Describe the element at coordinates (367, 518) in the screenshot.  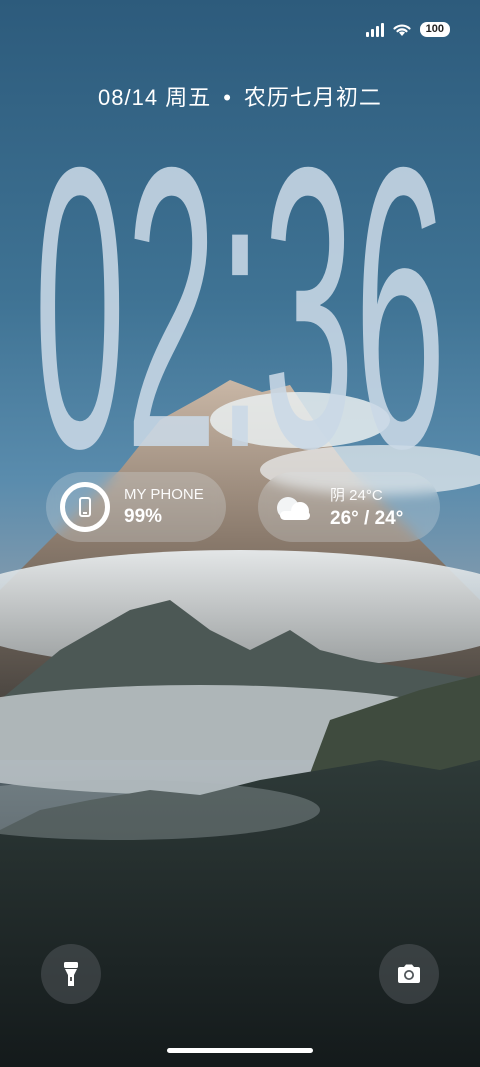
I see `weather-range: 26° / 24°` at that location.